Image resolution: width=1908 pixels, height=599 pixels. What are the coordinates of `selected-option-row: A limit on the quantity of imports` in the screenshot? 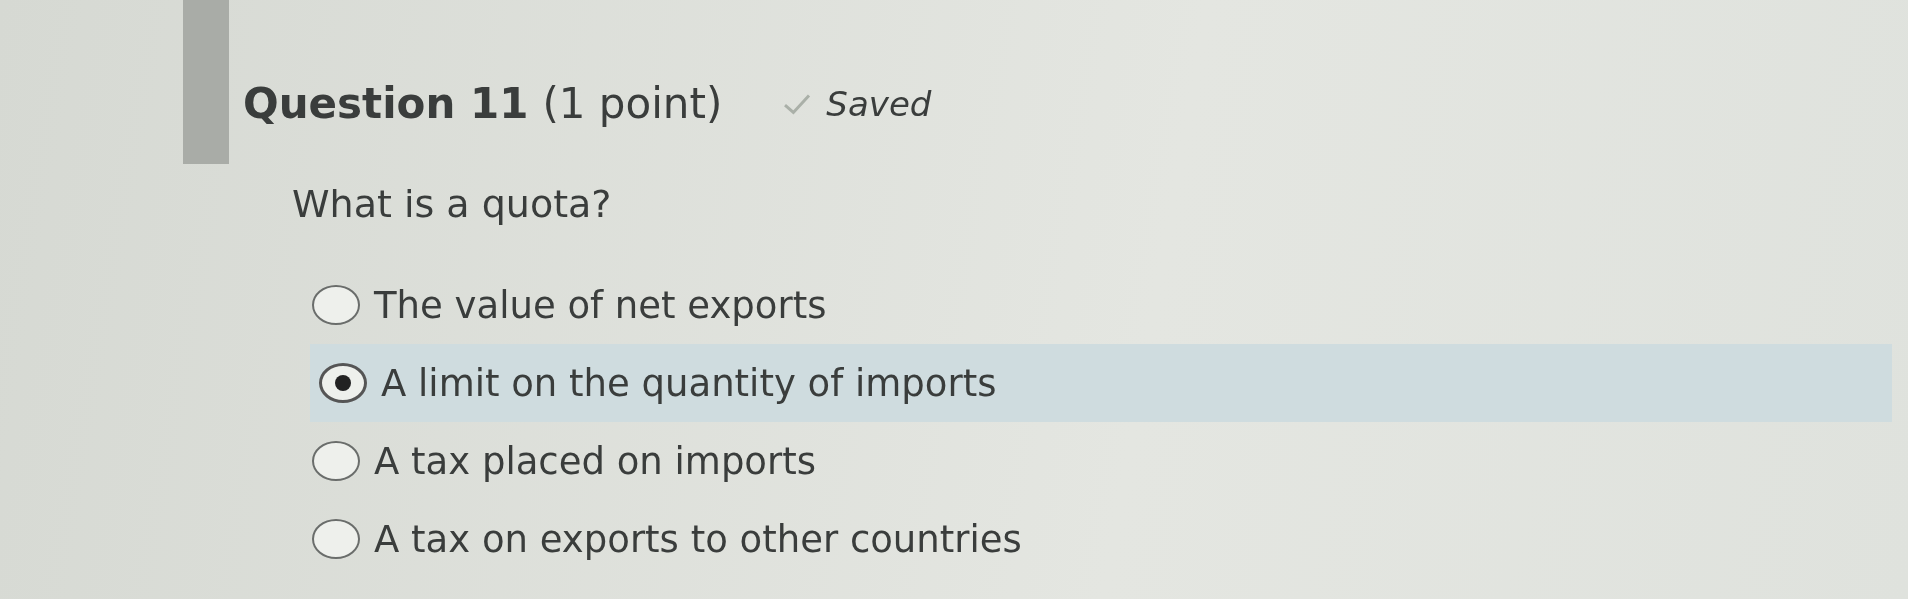 It's located at (1101, 383).